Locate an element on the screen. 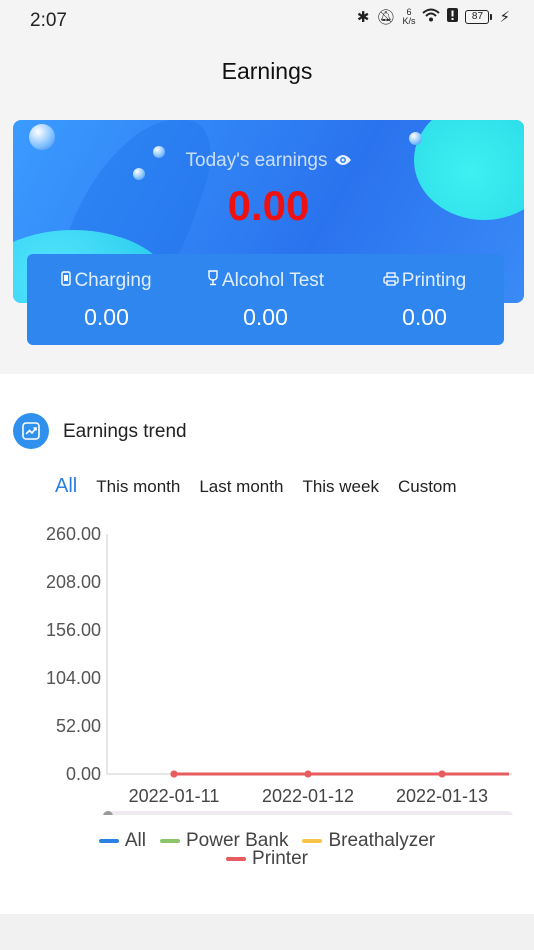 This screenshot has width=534, height=950. bottom-strip is located at coordinates (267, 932).